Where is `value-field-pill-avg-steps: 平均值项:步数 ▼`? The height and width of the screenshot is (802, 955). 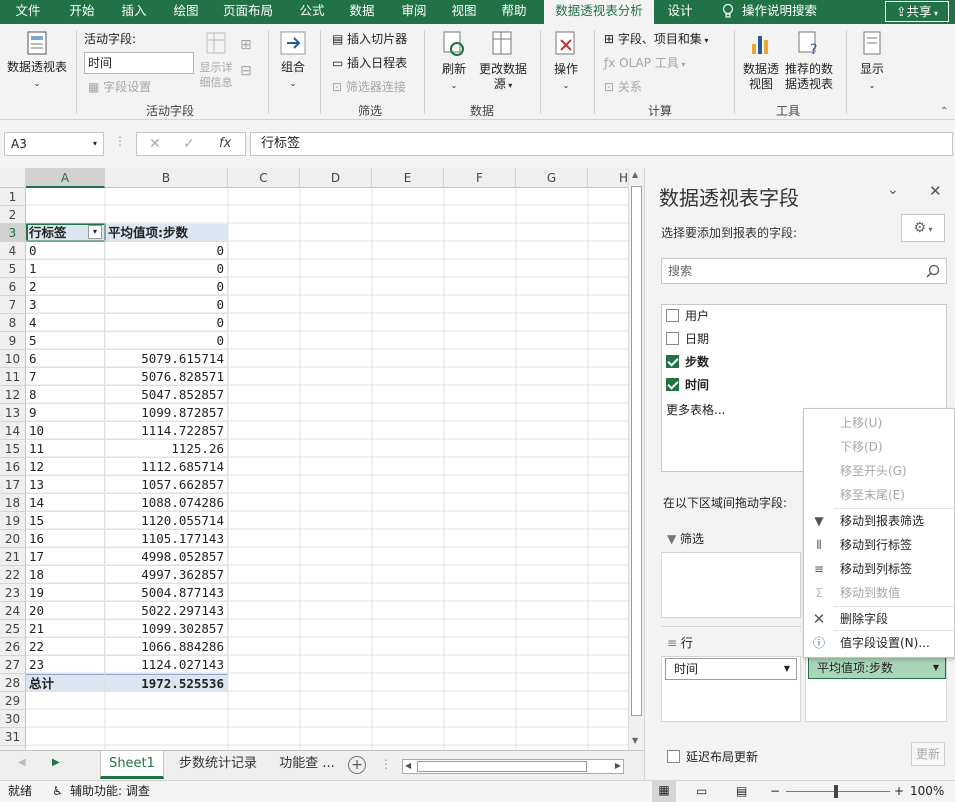 value-field-pill-avg-steps: 平均值项:步数 ▼ is located at coordinates (877, 668).